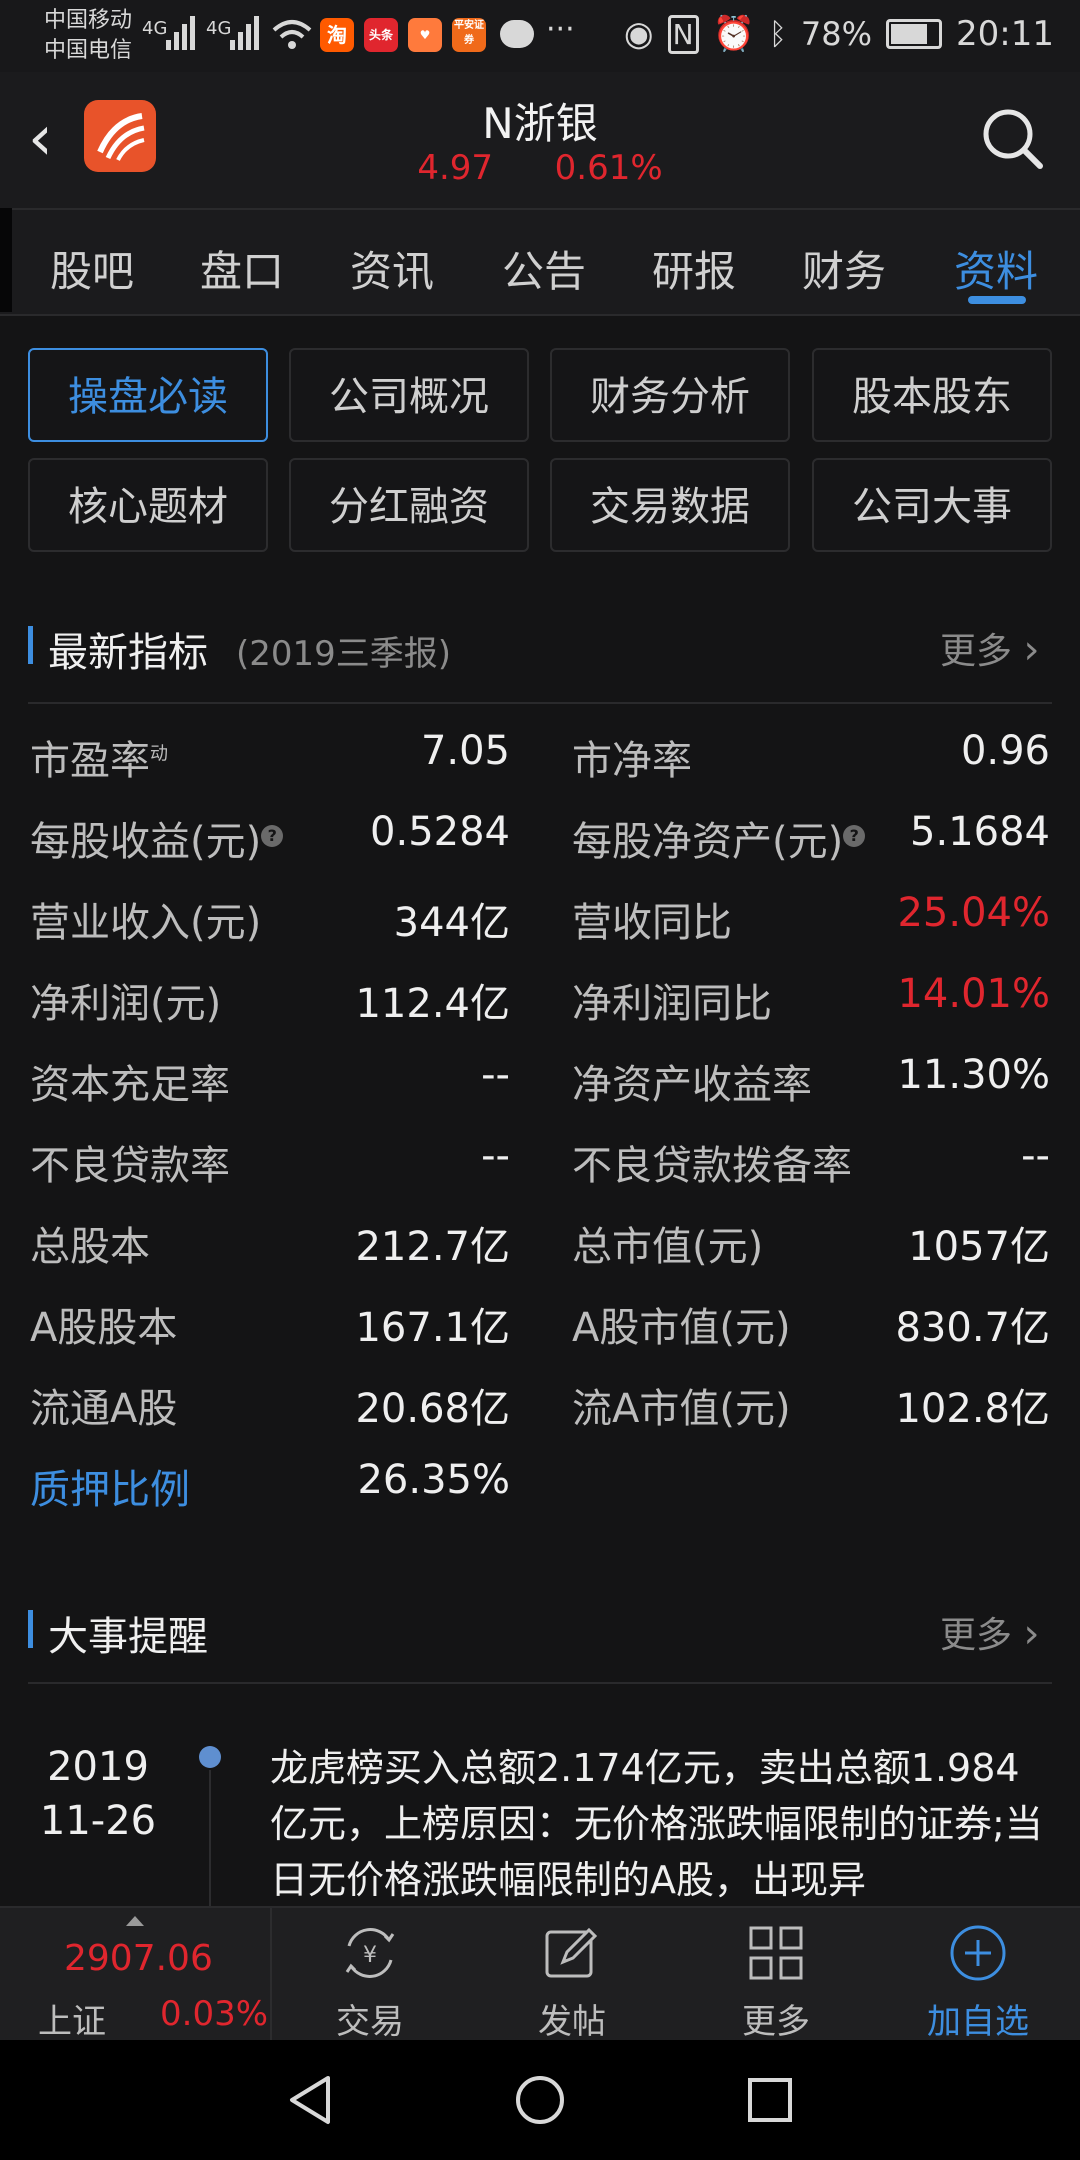  I want to click on index-name: 上证, so click(72, 2022).